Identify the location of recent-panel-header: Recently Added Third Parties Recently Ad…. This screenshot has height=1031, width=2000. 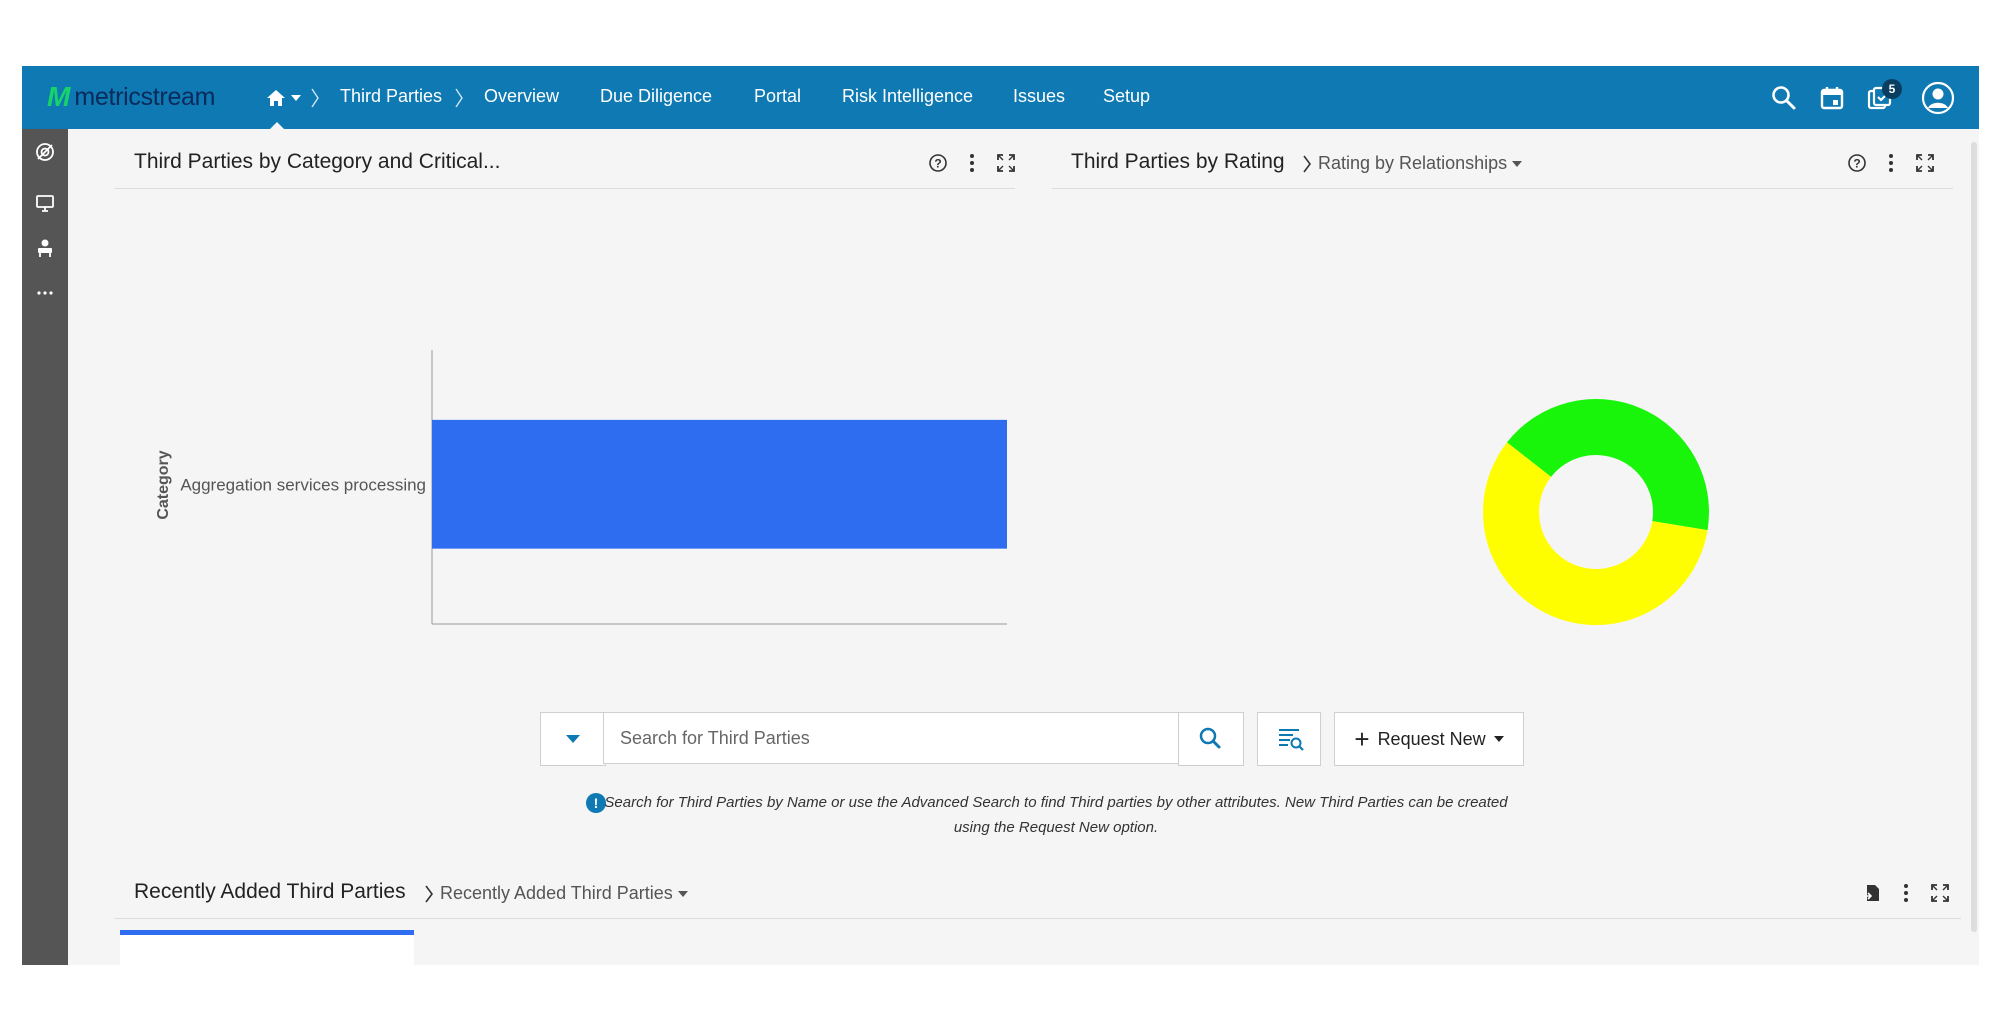
(1037, 892).